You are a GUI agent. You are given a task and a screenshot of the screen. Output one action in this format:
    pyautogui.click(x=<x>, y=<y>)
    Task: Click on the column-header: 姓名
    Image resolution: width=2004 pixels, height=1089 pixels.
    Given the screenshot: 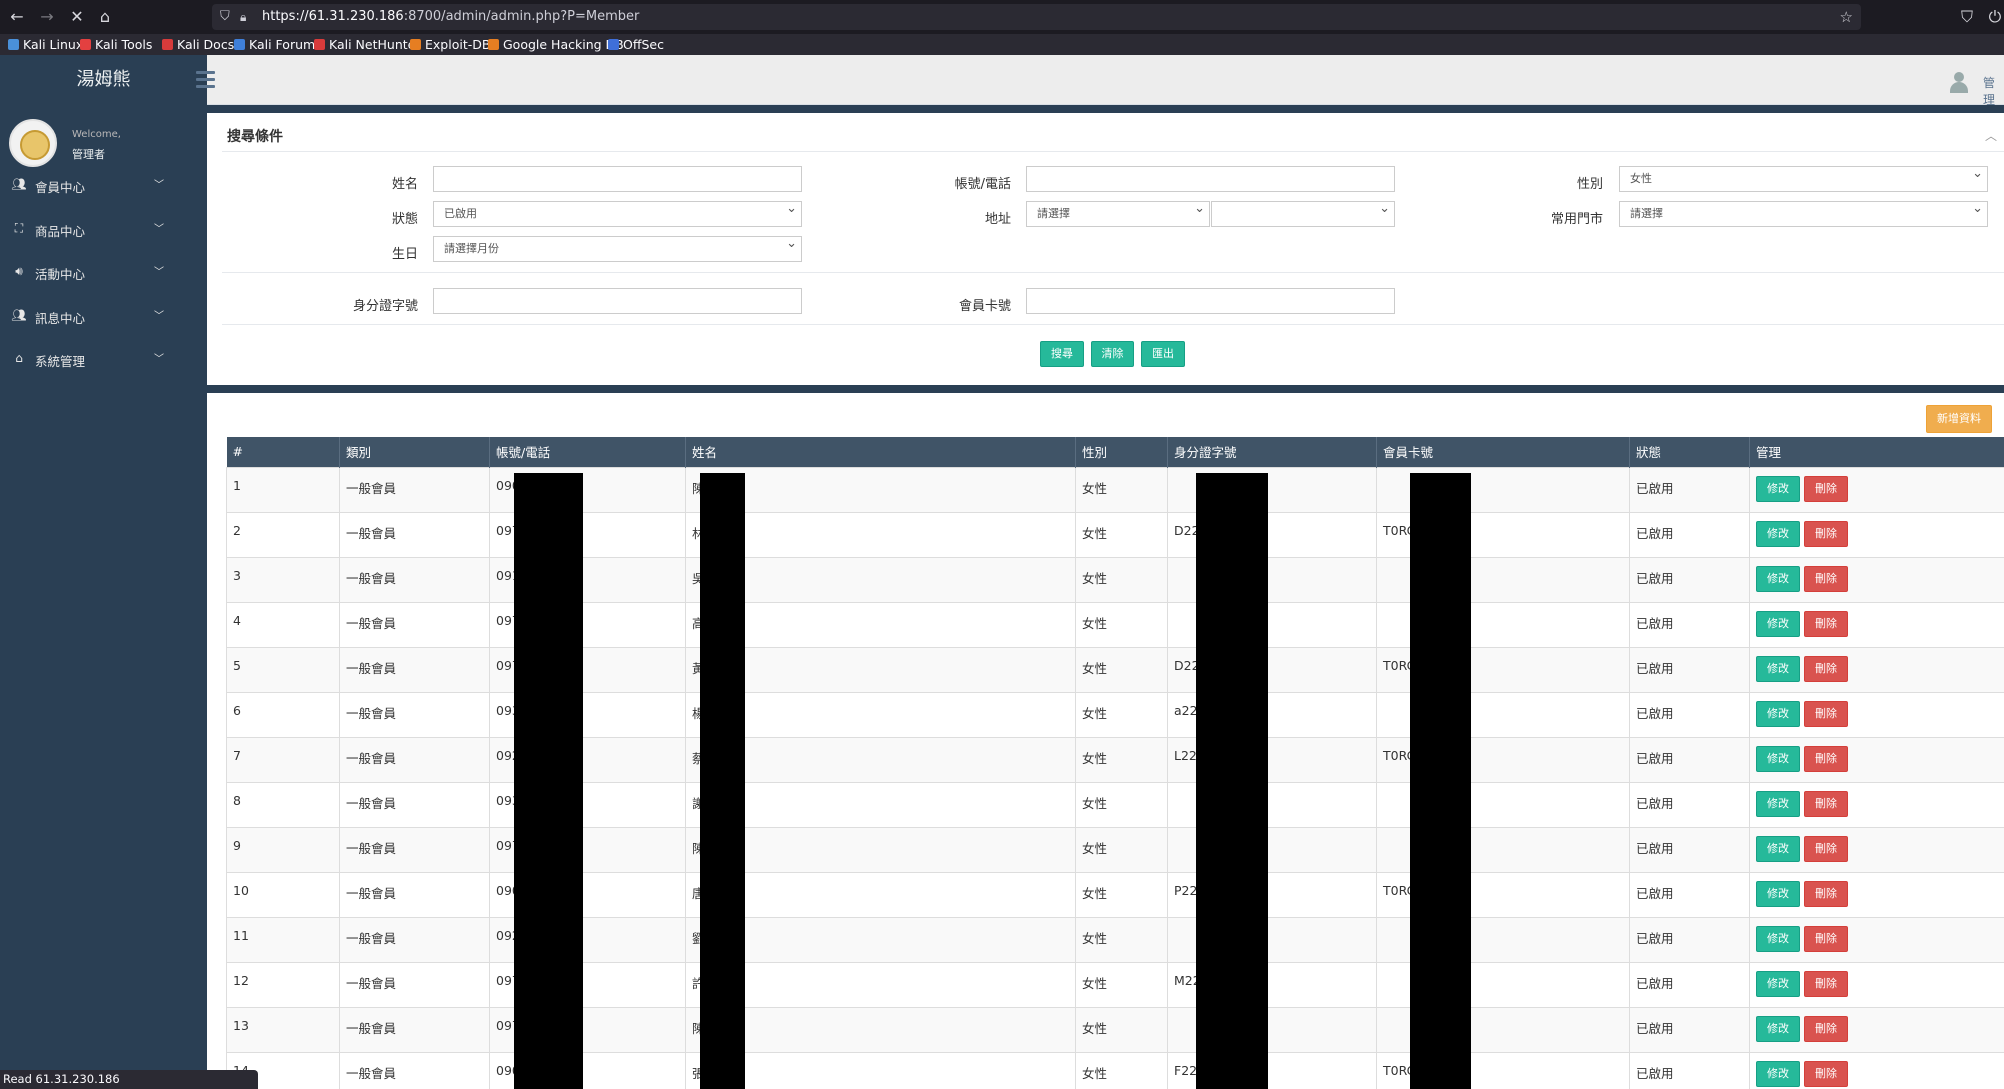 What is the action you would take?
    pyautogui.click(x=880, y=452)
    